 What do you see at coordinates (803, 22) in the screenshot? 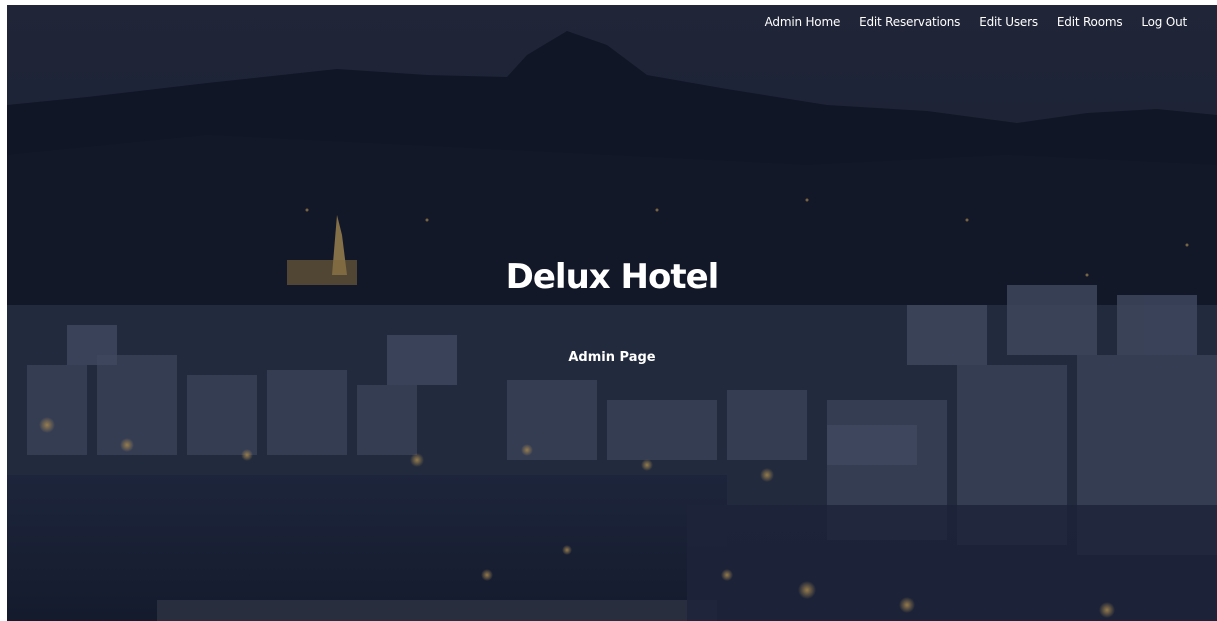
I see `nav-admin-home-link: Admin Home` at bounding box center [803, 22].